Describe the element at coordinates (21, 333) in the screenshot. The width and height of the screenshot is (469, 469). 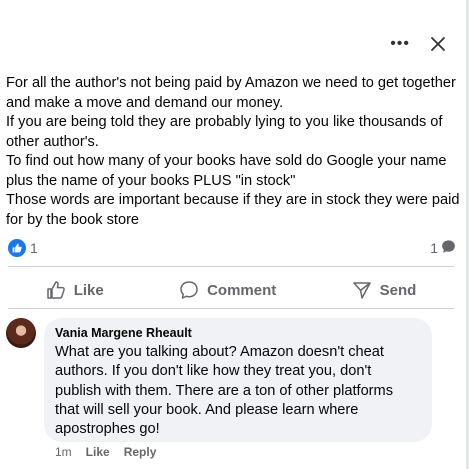
I see `avatar` at that location.